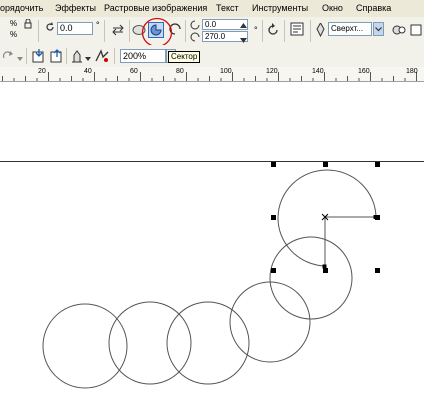 The width and height of the screenshot is (424, 408). Describe the element at coordinates (98, 25) in the screenshot. I see `degree-symbol: °` at that location.